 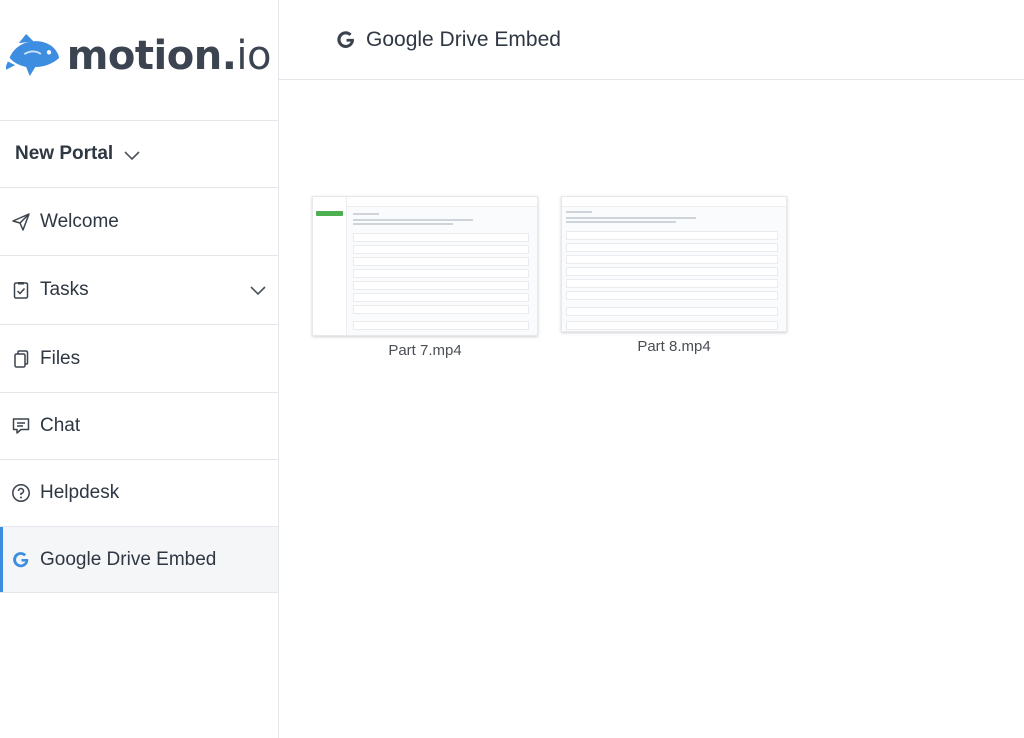 What do you see at coordinates (128, 559) in the screenshot?
I see `sidebar-item-label: Google Drive Embed` at bounding box center [128, 559].